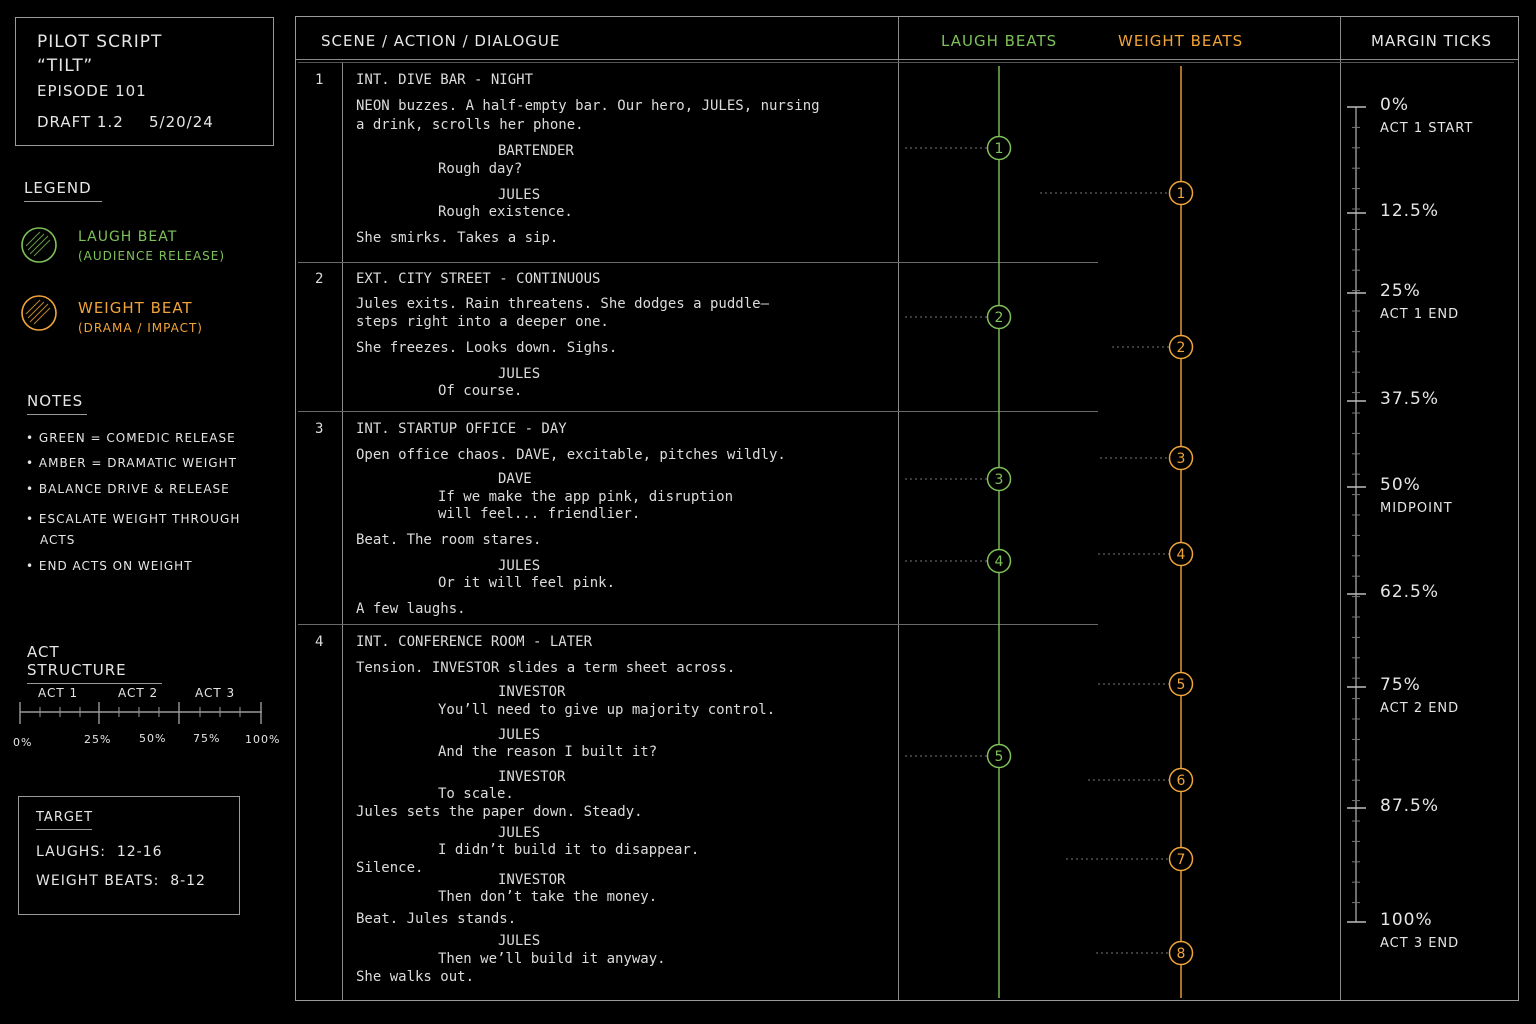 The width and height of the screenshot is (1536, 1024). I want to click on laugh-beat-marker-number: 1, so click(999, 149).